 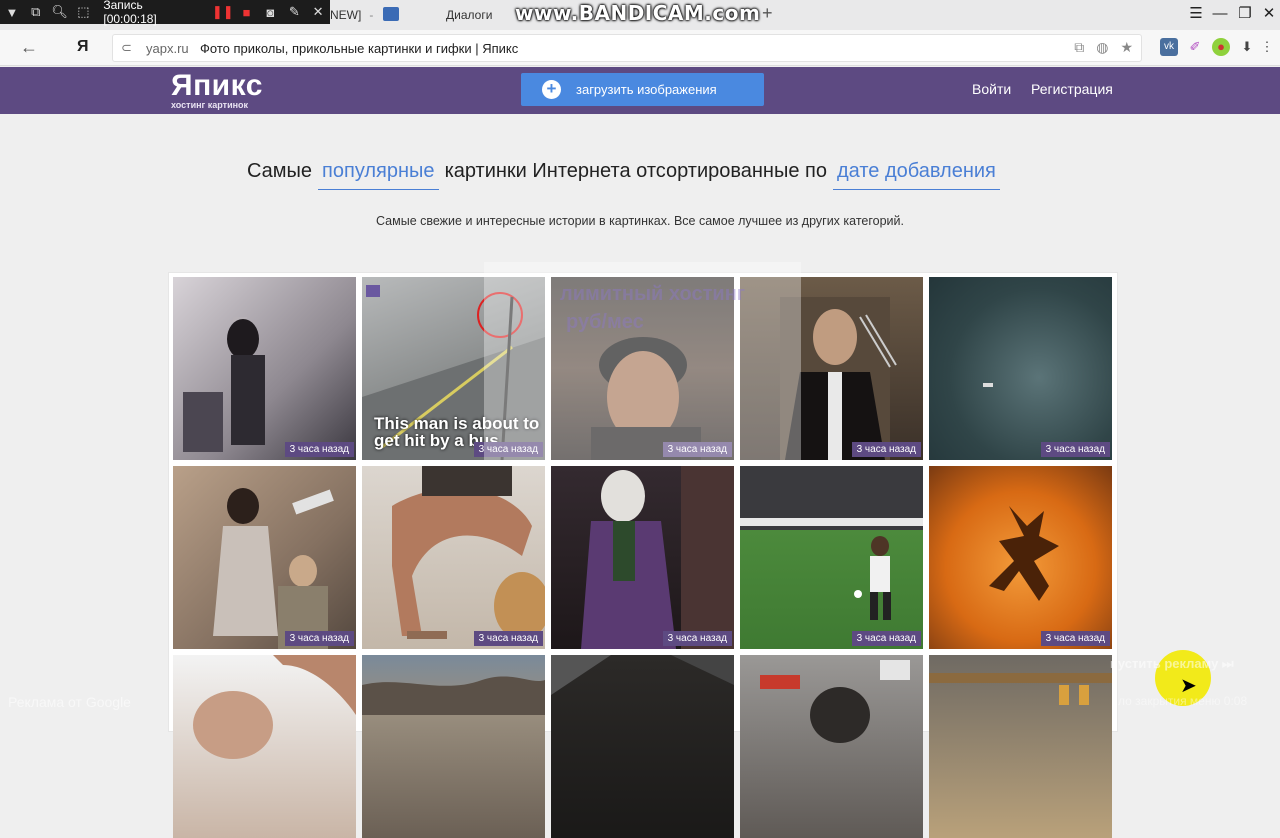 What do you see at coordinates (635, 171) in the screenshot?
I see `headline-text: картинки Интернета отсортированные по` at bounding box center [635, 171].